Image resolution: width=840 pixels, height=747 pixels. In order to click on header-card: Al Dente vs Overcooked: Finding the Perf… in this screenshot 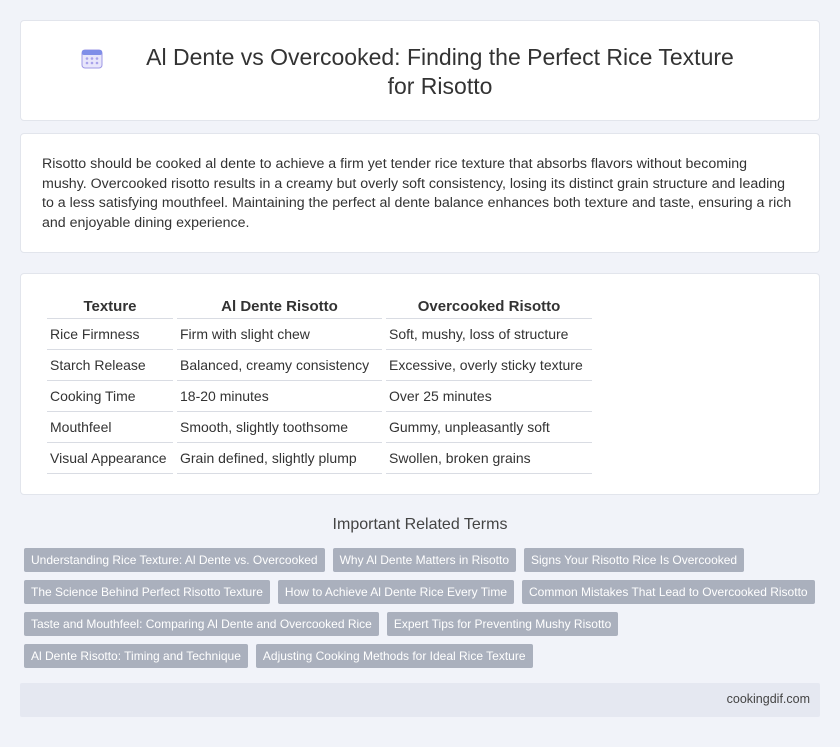, I will do `click(420, 70)`.